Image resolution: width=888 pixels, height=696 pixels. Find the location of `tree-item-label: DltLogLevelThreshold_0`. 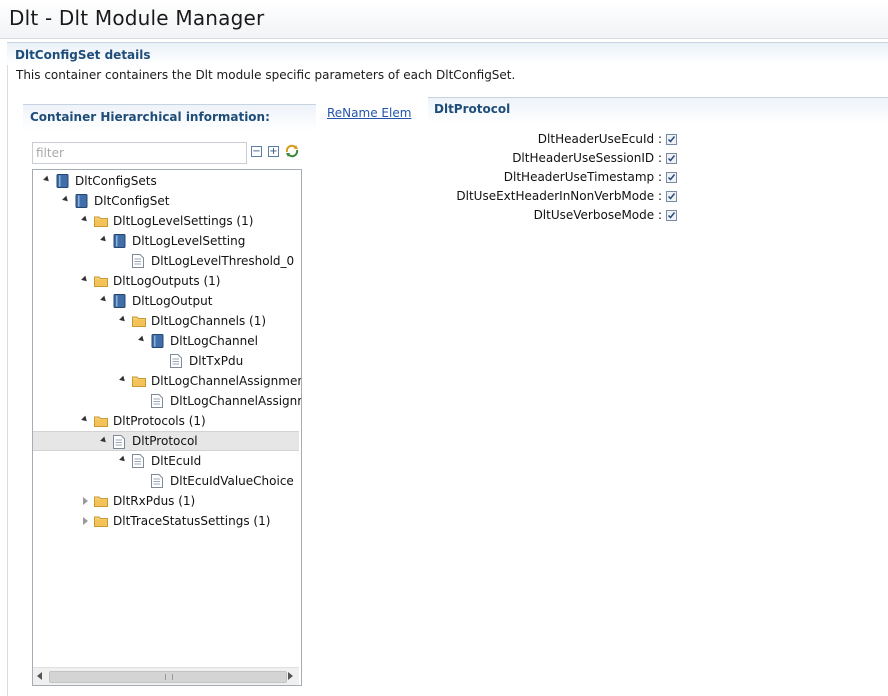

tree-item-label: DltLogLevelThreshold_0 is located at coordinates (223, 261).